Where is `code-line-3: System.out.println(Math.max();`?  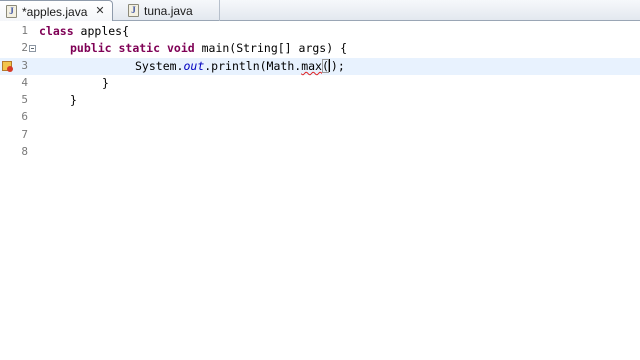 code-line-3: System.out.println(Math.max(); is located at coordinates (240, 66).